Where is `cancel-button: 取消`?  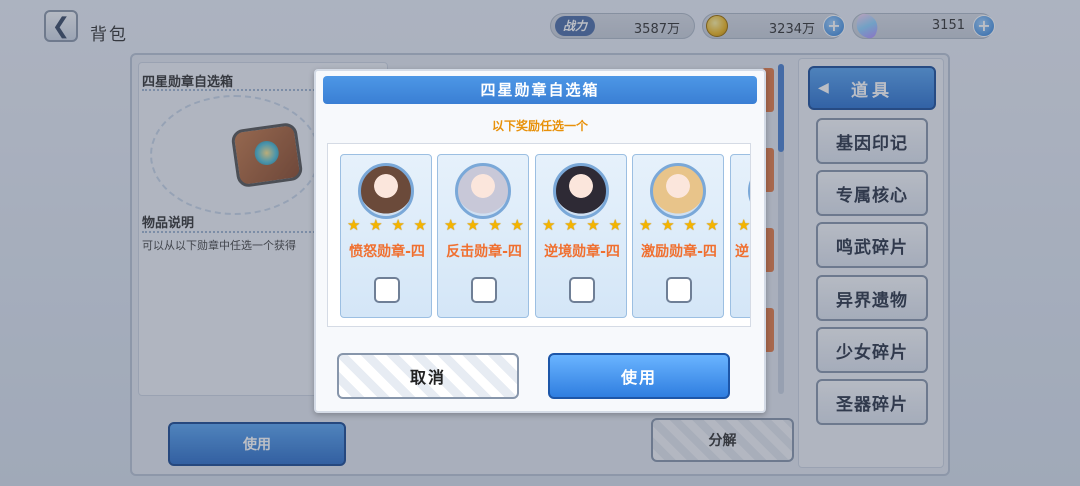
cancel-button: 取消 is located at coordinates (428, 376).